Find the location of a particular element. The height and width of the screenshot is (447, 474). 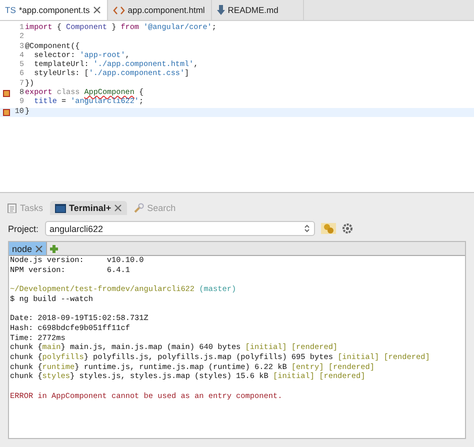

code-brackets-icon is located at coordinates (118, 10).